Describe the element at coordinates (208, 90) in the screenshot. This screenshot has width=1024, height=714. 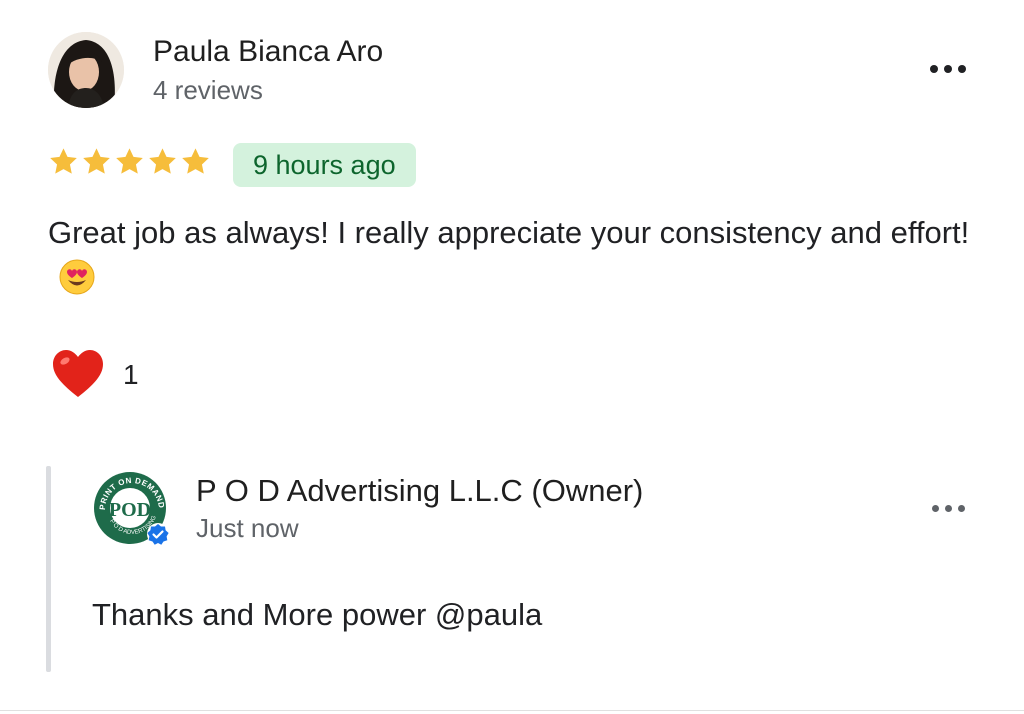
I see `reviewer-review-count: 4 reviews` at that location.